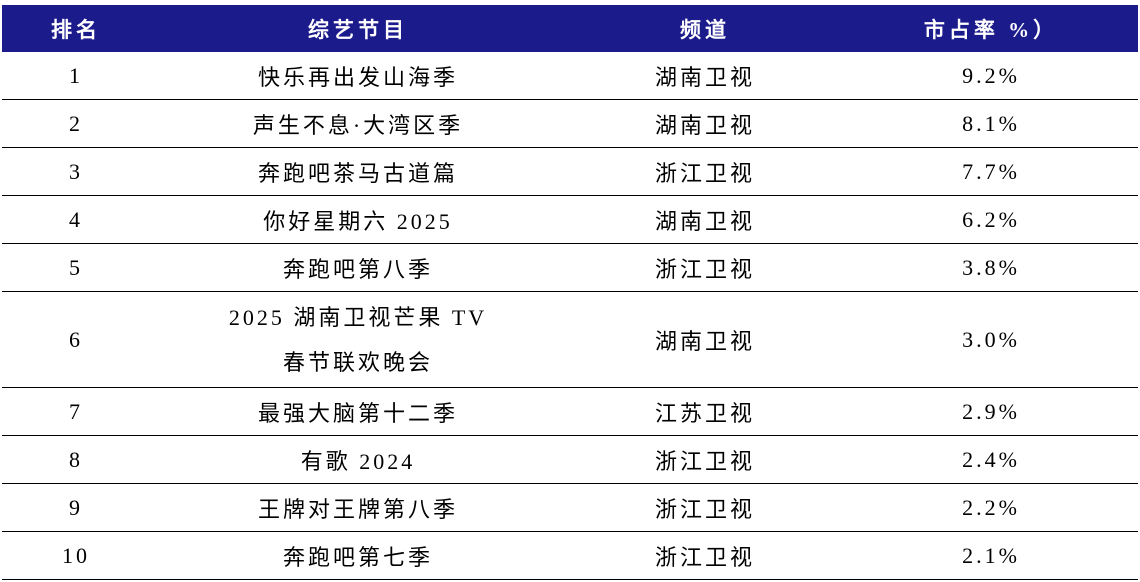 This screenshot has height=582, width=1140. Describe the element at coordinates (704, 413) in the screenshot. I see `channel-cell: 江苏卫视` at that location.